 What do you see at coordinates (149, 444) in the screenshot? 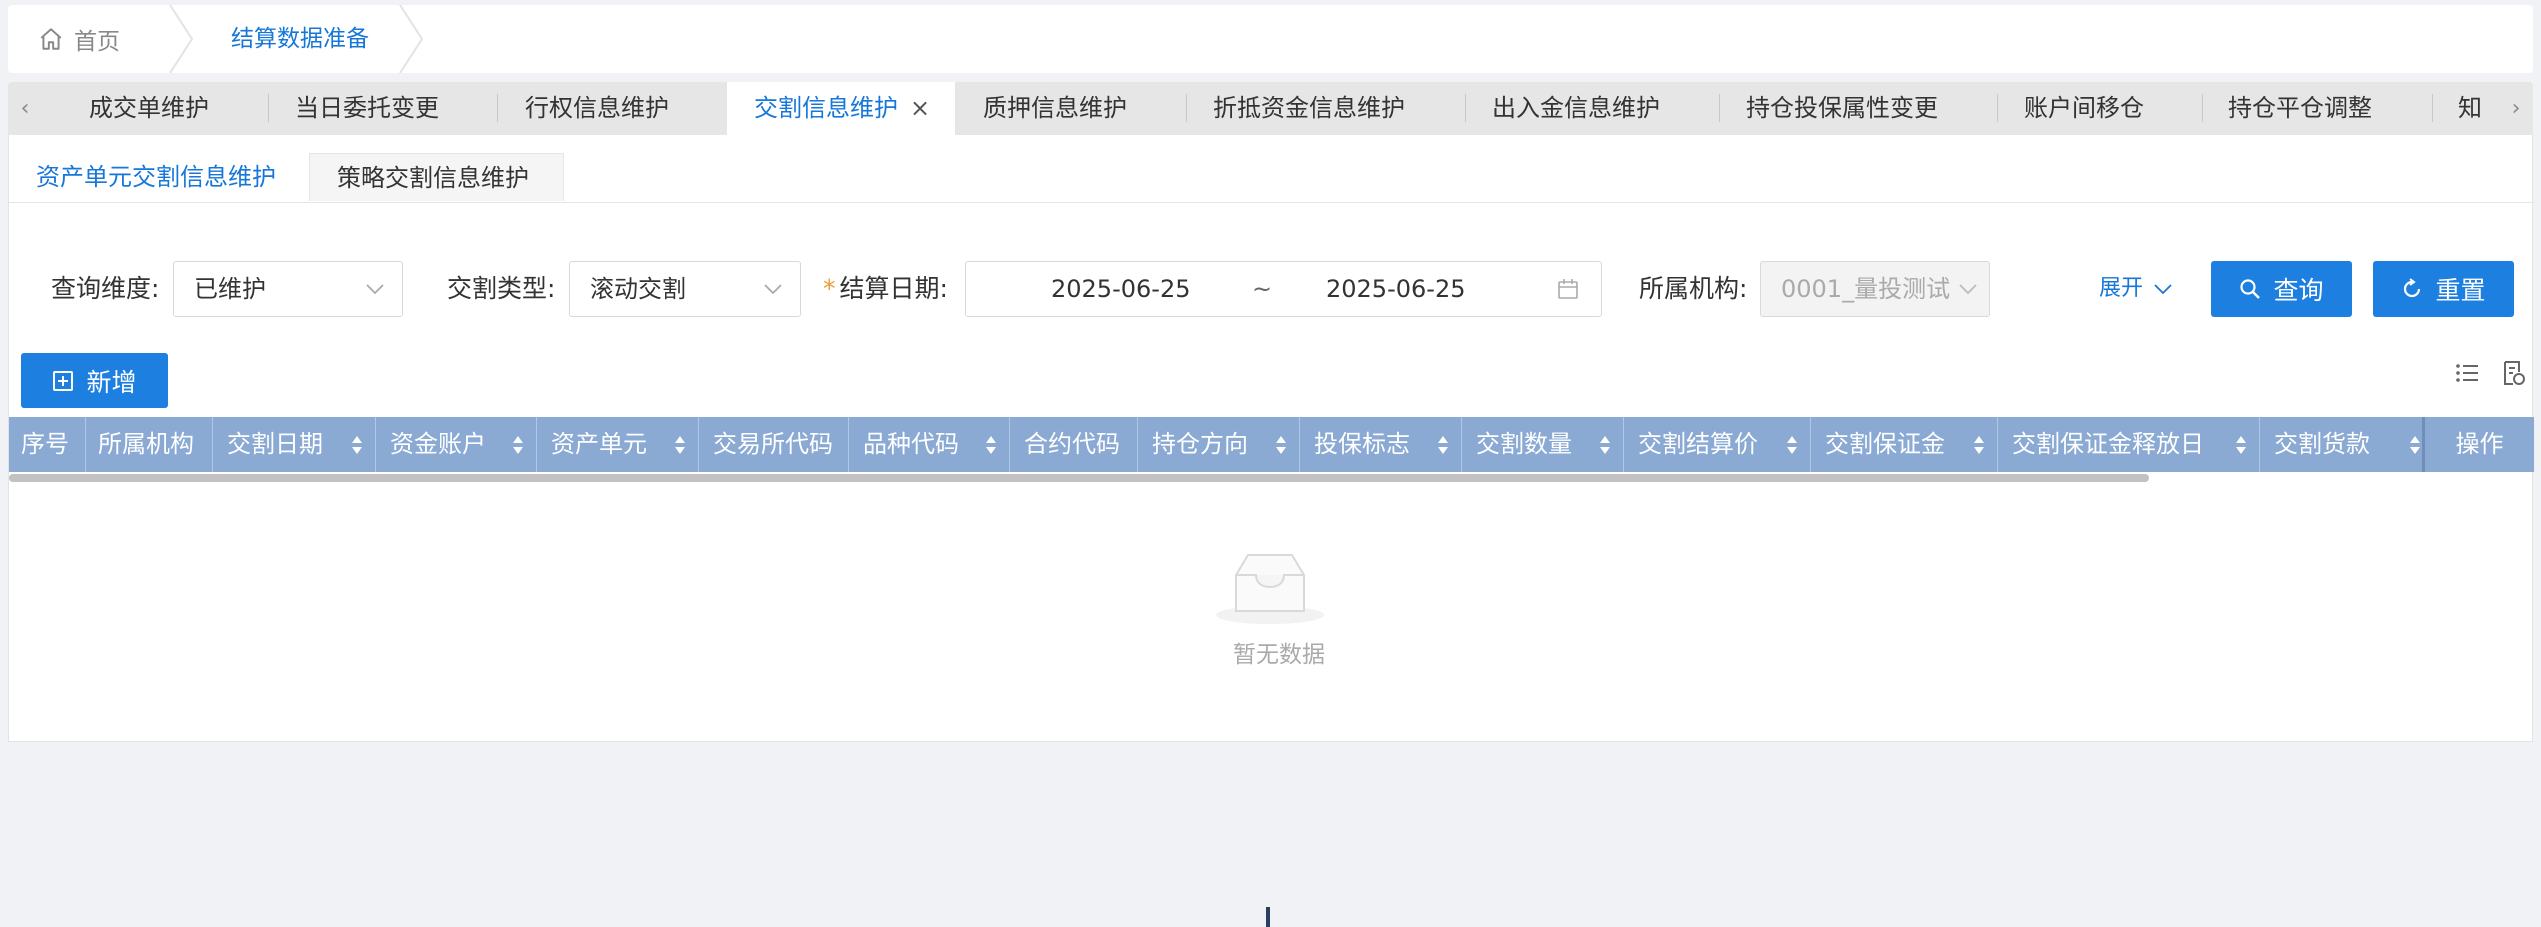
I see `column-header-org: 所属机构` at bounding box center [149, 444].